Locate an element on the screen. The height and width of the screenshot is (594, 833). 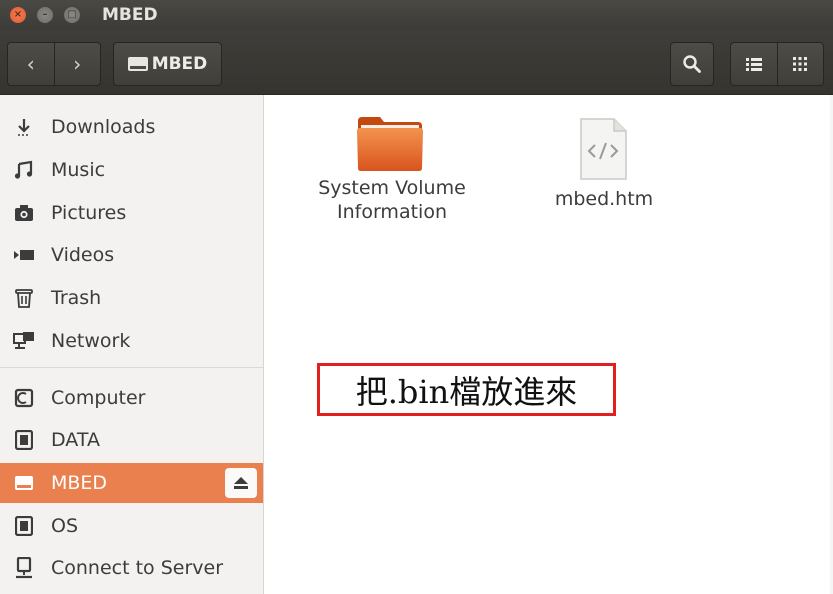
computer-icon is located at coordinates (24, 398).